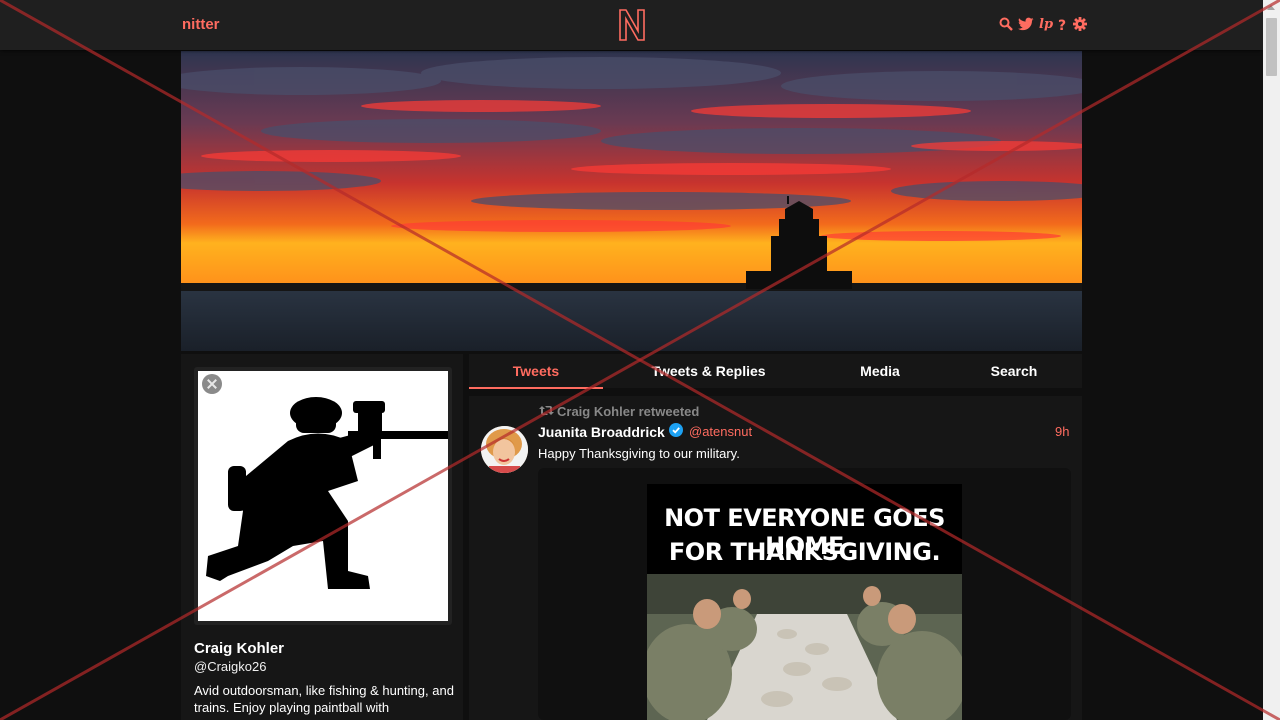  I want to click on tweet-avatar, so click(504, 449).